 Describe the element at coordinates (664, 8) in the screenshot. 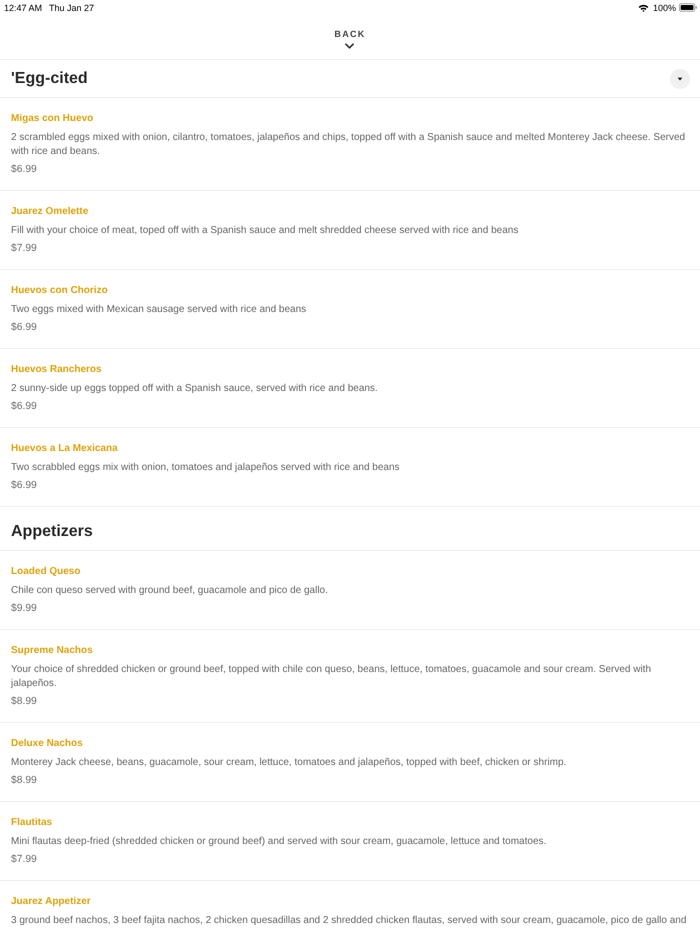

I see `battery-percent: 100%` at that location.